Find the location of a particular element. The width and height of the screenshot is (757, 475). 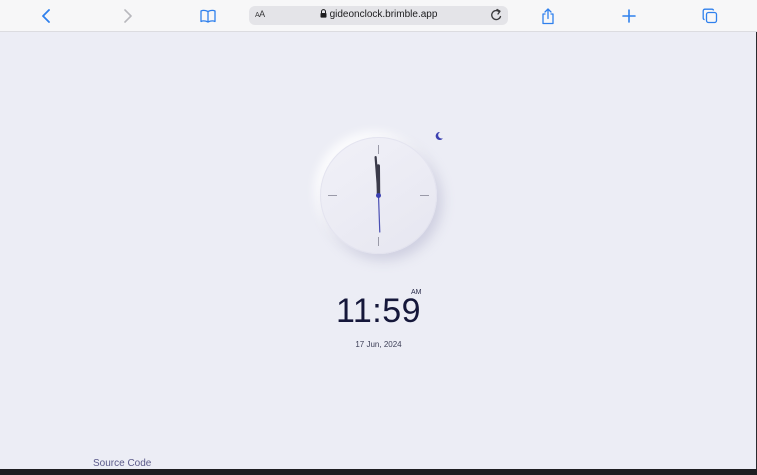

clock-center-dot is located at coordinates (378, 195).